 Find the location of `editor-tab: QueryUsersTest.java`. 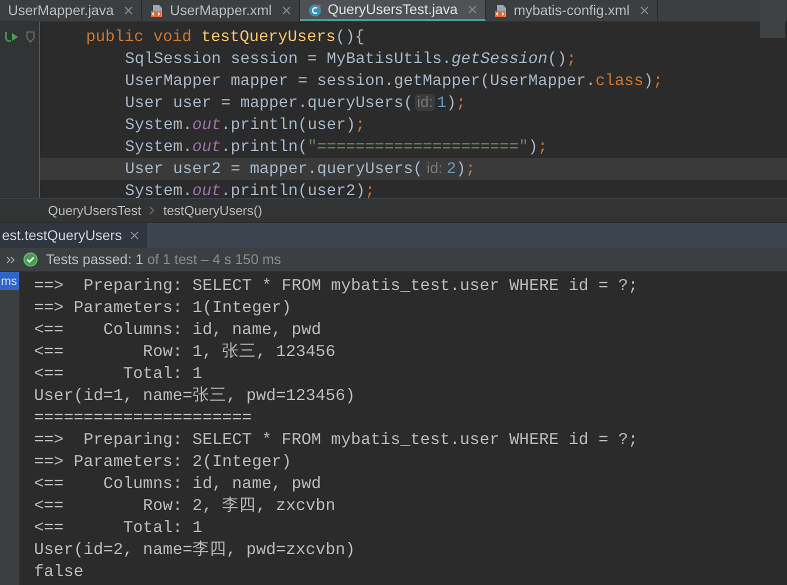

editor-tab: QueryUsersTest.java is located at coordinates (393, 10).